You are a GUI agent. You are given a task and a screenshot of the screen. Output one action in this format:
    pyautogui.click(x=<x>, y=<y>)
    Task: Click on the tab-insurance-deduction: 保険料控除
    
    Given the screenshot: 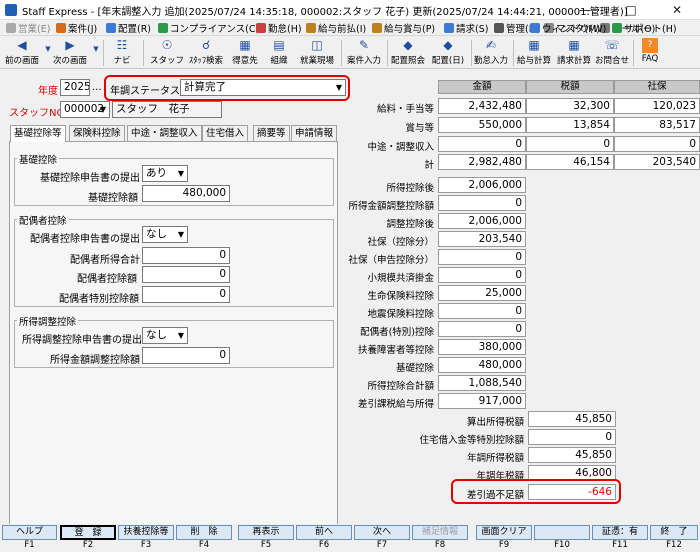 What is the action you would take?
    pyautogui.click(x=97, y=133)
    